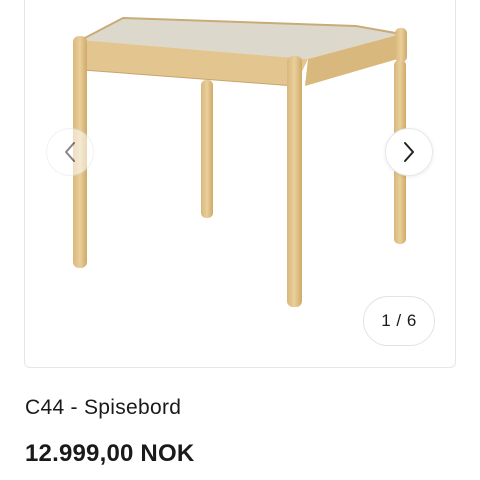 The image size is (480, 480). Describe the element at coordinates (399, 321) in the screenshot. I see `image-counter: 1 / 6` at that location.